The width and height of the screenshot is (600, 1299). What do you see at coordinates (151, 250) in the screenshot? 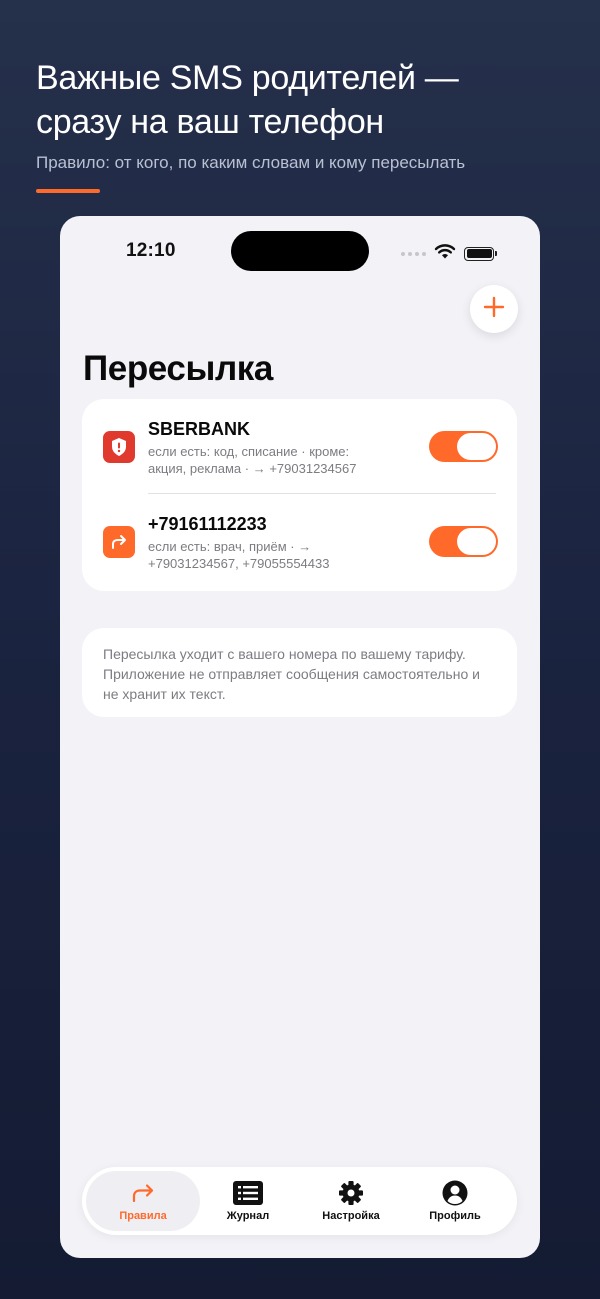
I see `status-time: 12:10` at bounding box center [151, 250].